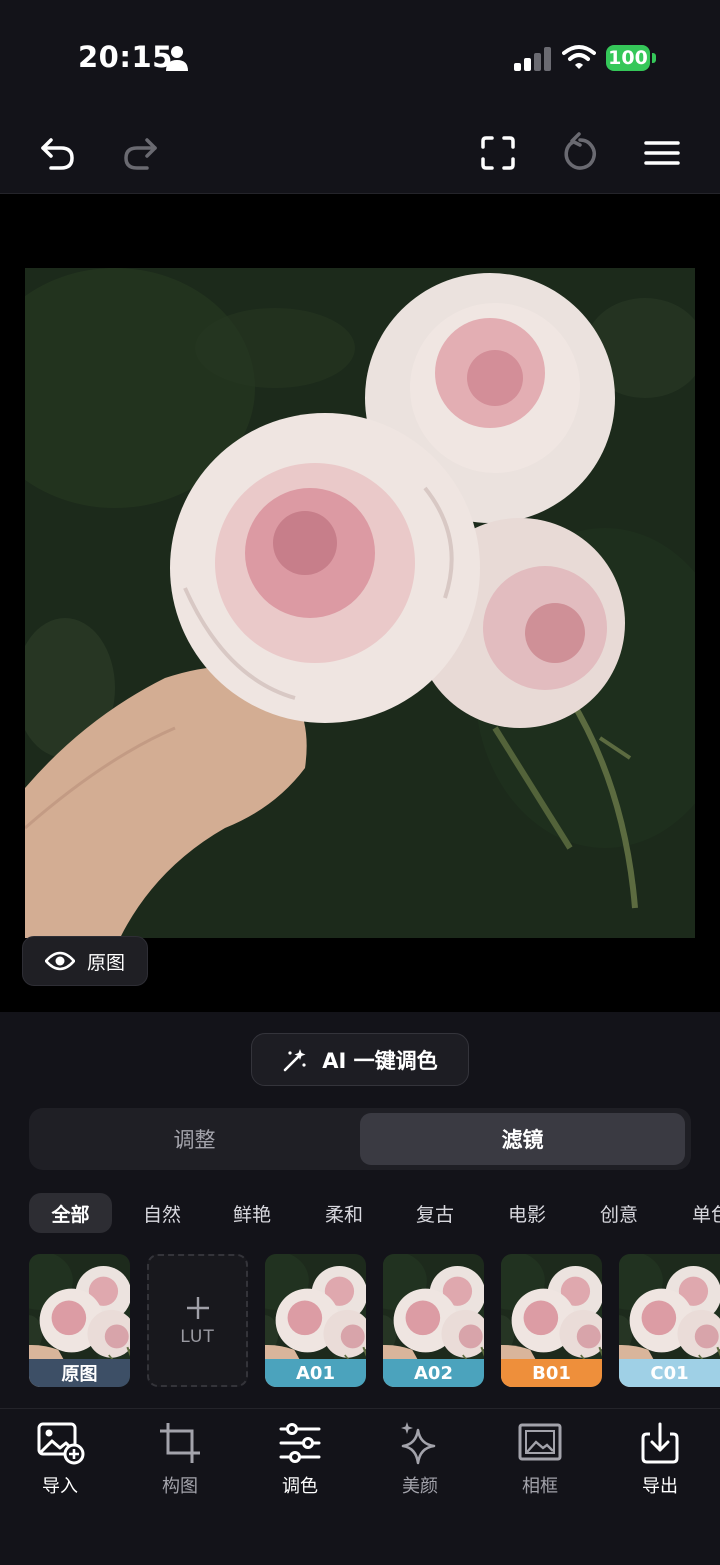 This screenshot has width=720, height=1565. I want to click on category-soft: 柔和, so click(344, 1213).